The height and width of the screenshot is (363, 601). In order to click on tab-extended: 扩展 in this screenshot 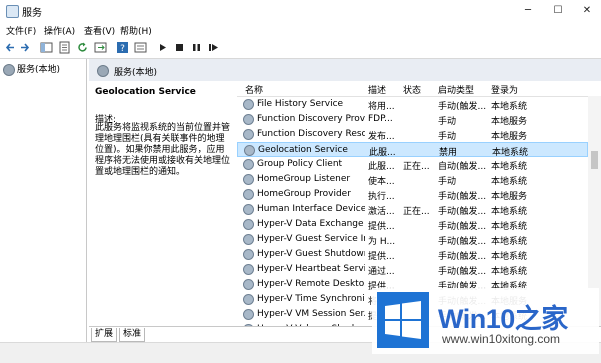, I will do `click(104, 335)`.